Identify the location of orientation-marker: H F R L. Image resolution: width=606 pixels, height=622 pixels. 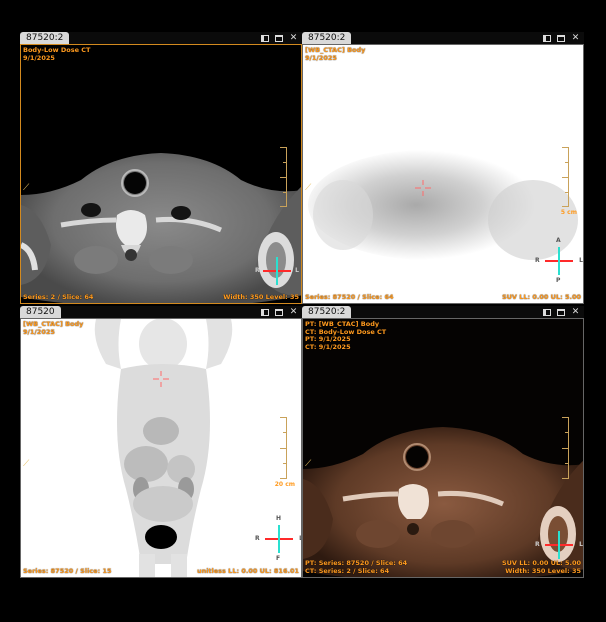
(278, 538).